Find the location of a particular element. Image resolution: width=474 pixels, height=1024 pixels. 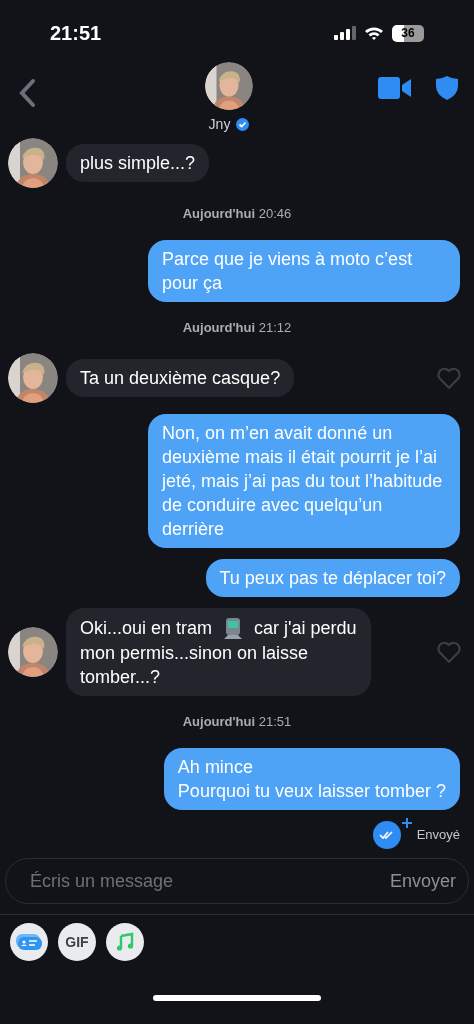

id-card-icon is located at coordinates (29, 942).